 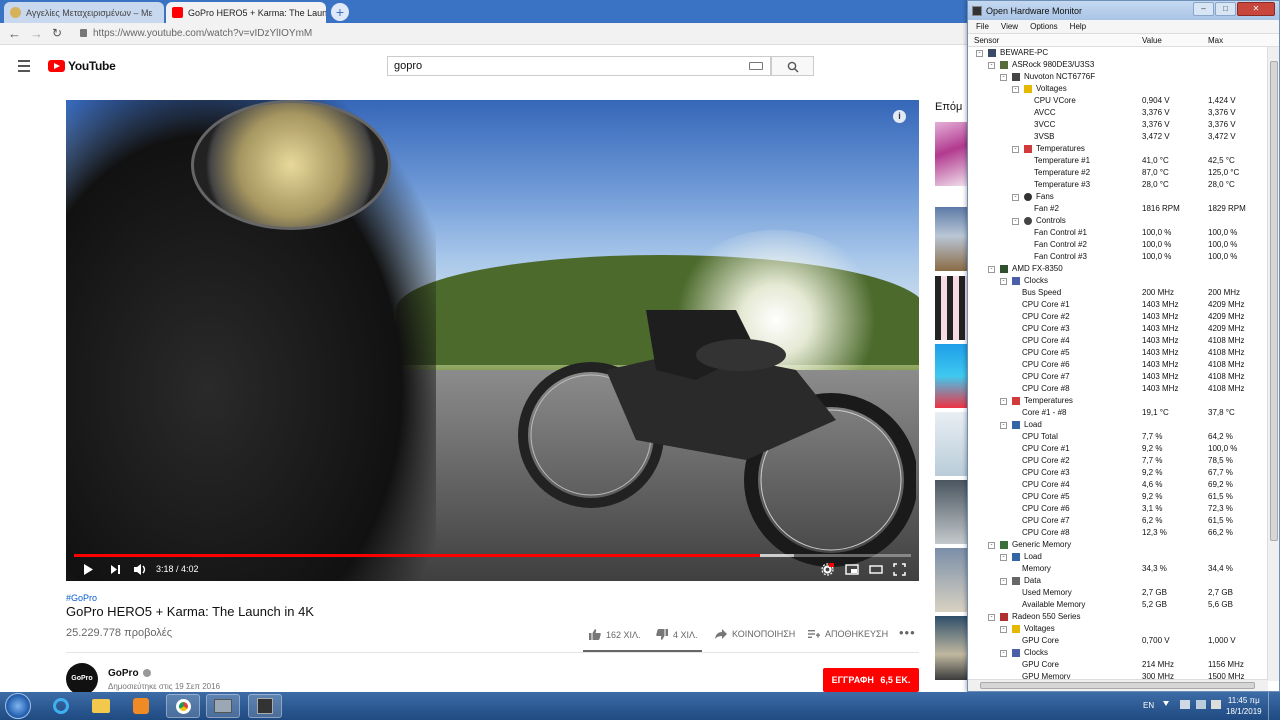 I want to click on back-icon: ←, so click(x=14, y=33).